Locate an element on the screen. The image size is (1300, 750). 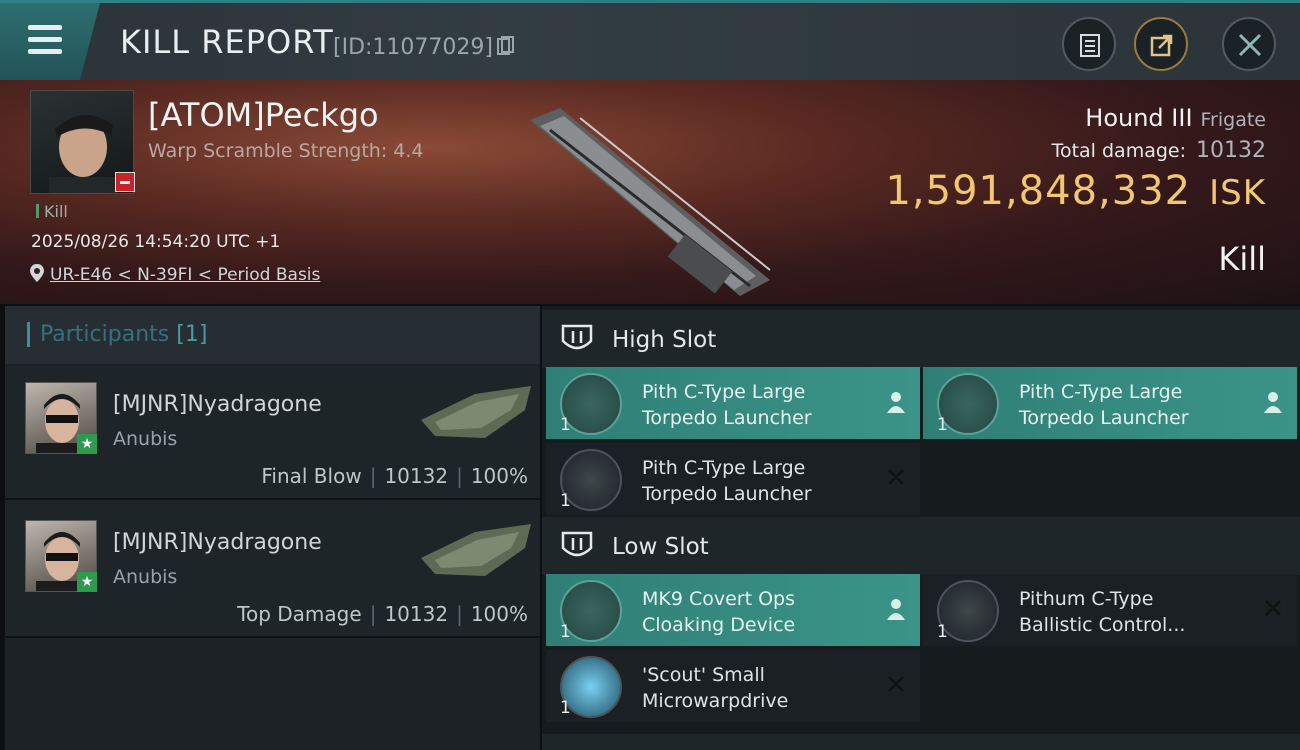
menu-icon is located at coordinates (45, 27).